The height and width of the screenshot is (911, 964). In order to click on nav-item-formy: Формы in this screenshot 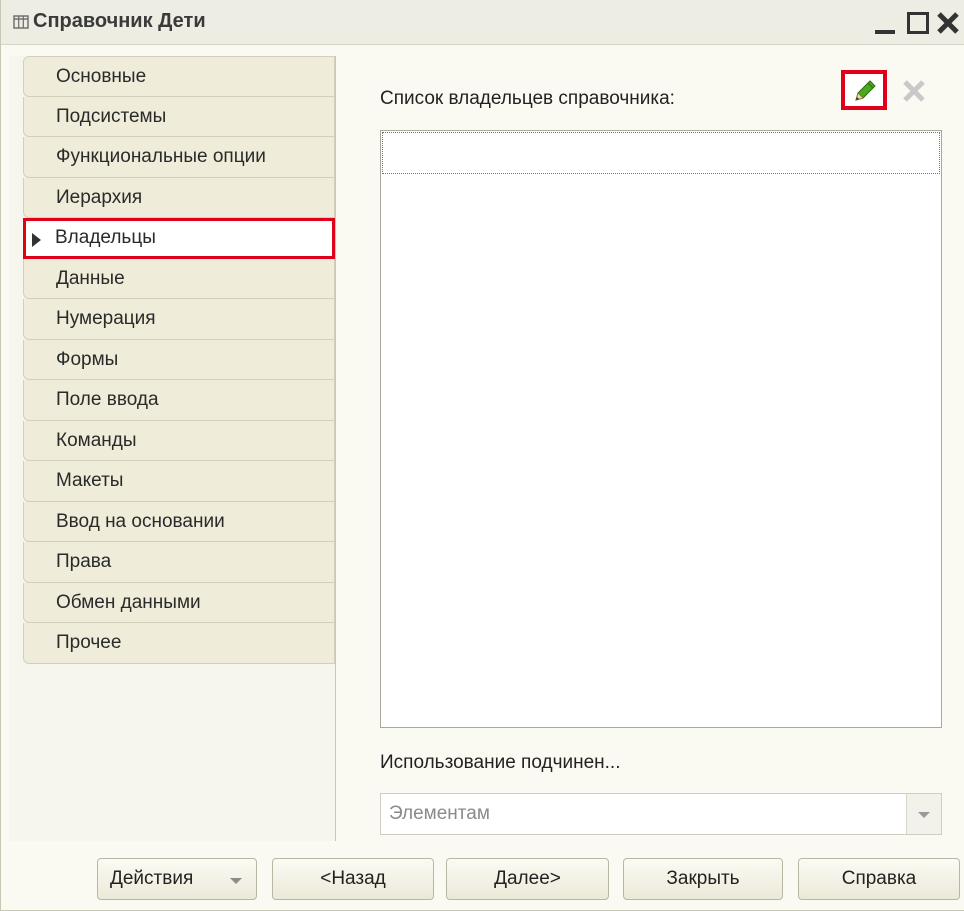, I will do `click(179, 359)`.